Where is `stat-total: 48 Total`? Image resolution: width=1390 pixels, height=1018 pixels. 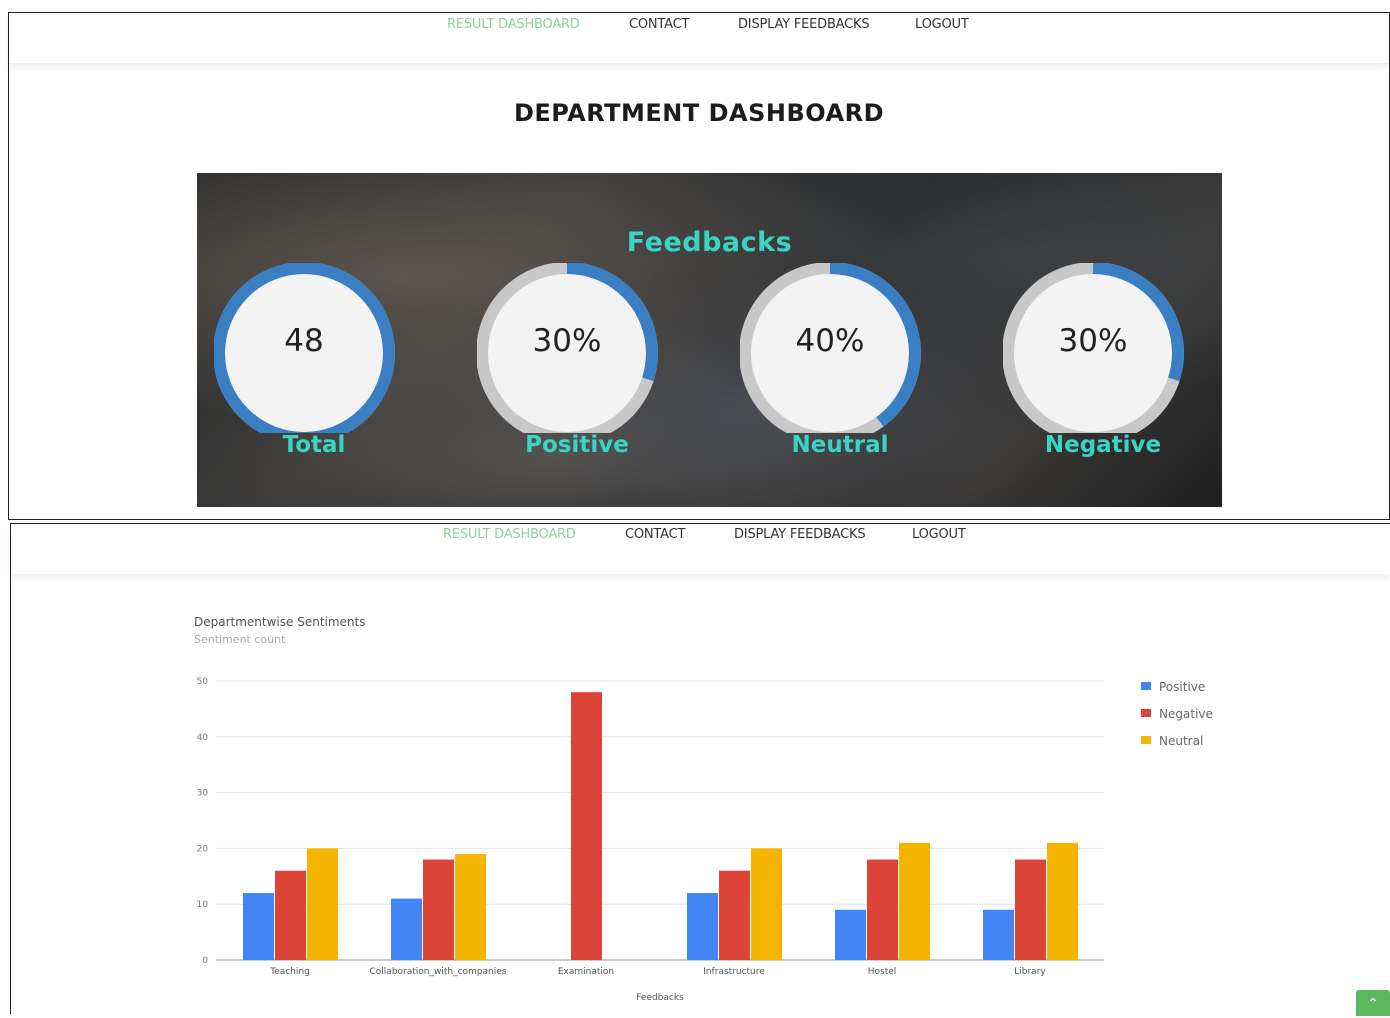
stat-total: 48 Total is located at coordinates (309, 363).